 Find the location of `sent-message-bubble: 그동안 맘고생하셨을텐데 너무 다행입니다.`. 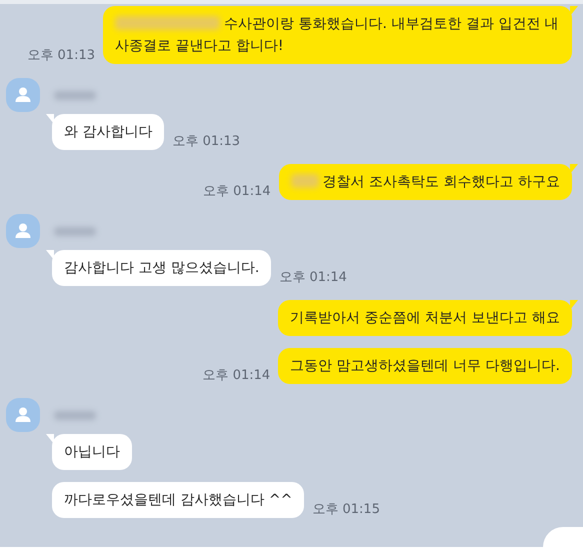

sent-message-bubble: 그동안 맘고생하셨을텐데 너무 다행입니다. is located at coordinates (425, 366).